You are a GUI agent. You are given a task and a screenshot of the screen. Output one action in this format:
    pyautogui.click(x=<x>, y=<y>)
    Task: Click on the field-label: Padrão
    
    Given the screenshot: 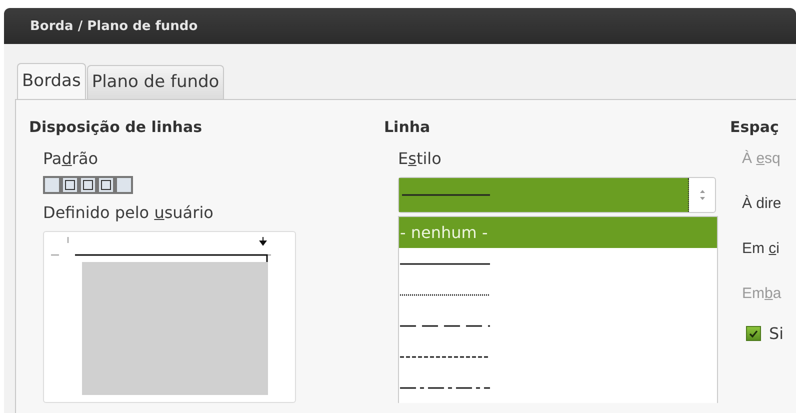 What is the action you would take?
    pyautogui.click(x=71, y=158)
    